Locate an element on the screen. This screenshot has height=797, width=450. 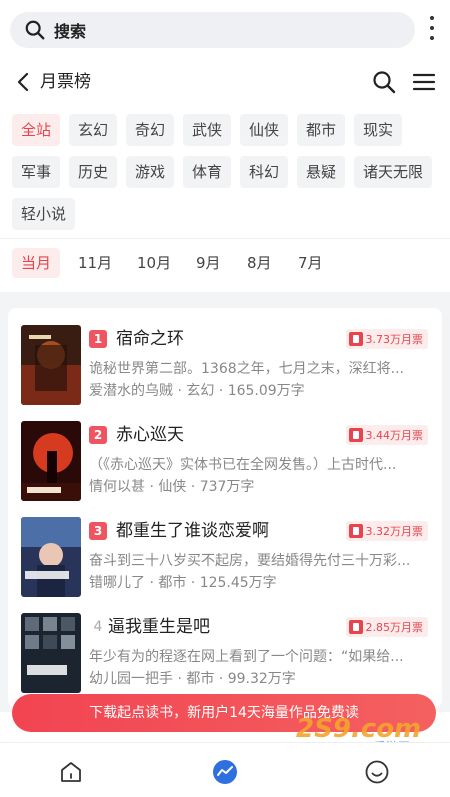
page-title: 月票榜 is located at coordinates (65, 82).